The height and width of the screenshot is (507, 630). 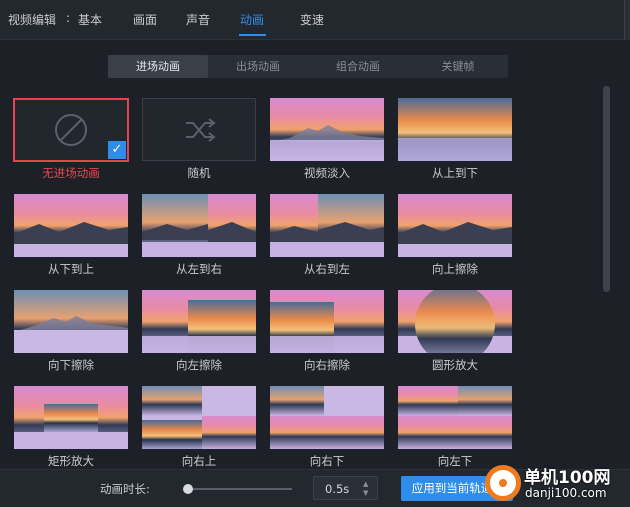 I want to click on site-watermark: 单机100网 danji100.com, so click(x=554, y=483).